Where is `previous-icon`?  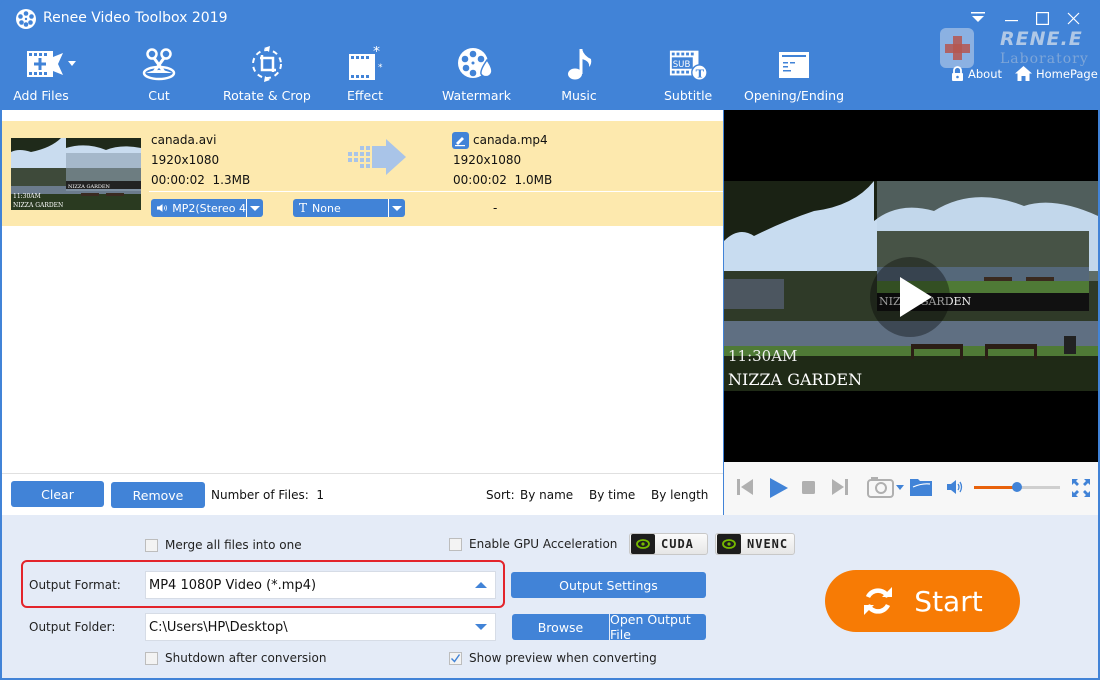 previous-icon is located at coordinates (745, 487).